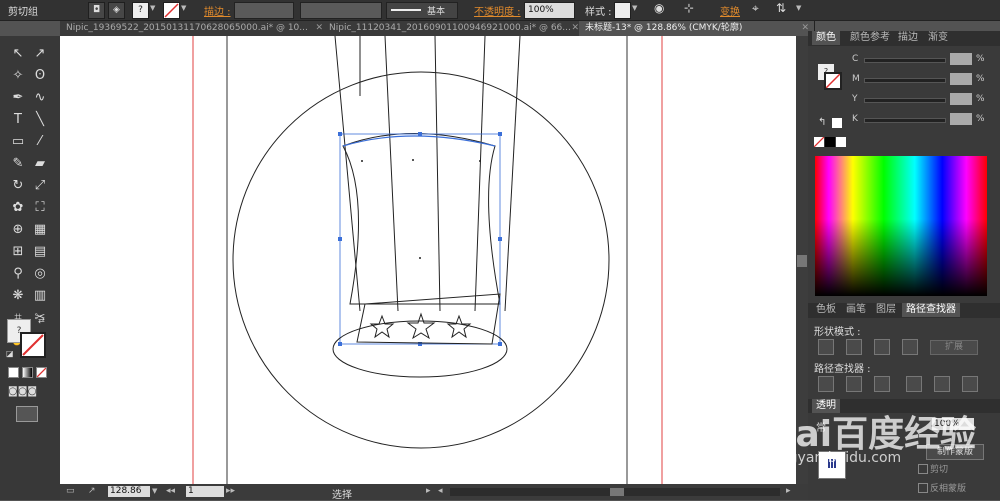  I want to click on recolor-artwork-icon: ◉, so click(659, 8).